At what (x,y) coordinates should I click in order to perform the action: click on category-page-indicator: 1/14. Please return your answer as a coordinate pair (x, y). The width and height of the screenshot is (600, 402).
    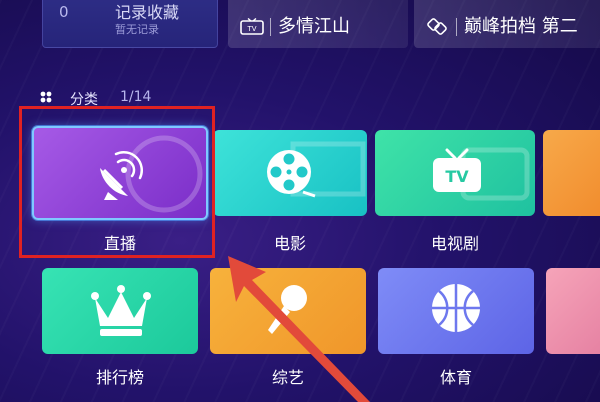
    Looking at the image, I should click on (136, 97).